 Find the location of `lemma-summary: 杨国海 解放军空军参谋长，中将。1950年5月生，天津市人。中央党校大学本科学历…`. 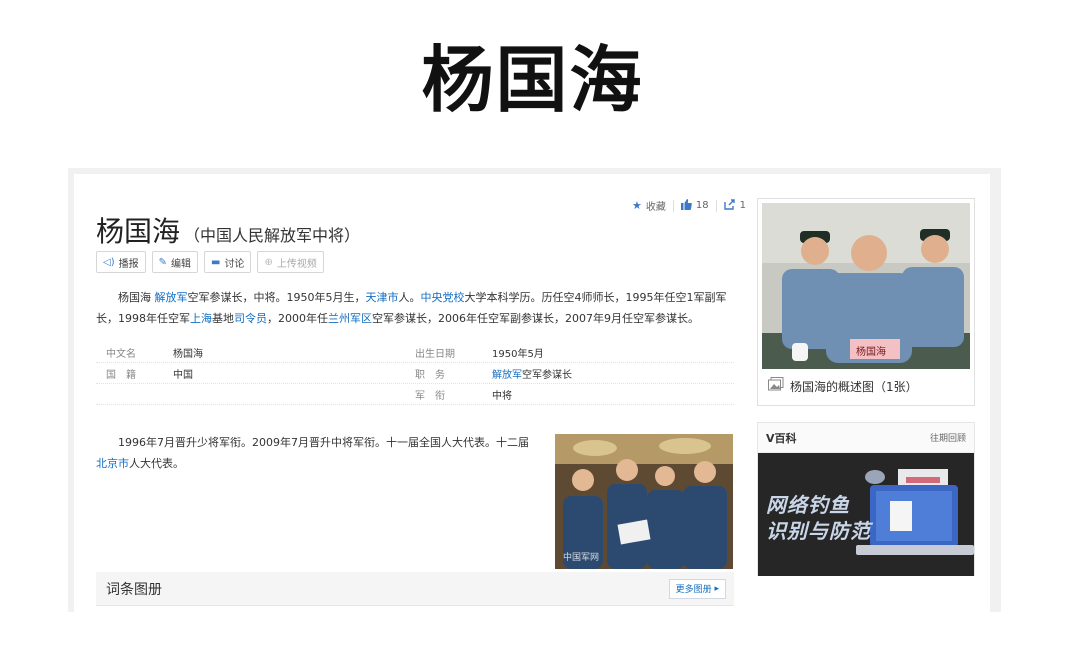

lemma-summary: 杨国海 解放军空军参谋长，中将。1950年5月生，天津市人。中央党校大学本科学历… is located at coordinates (411, 308).